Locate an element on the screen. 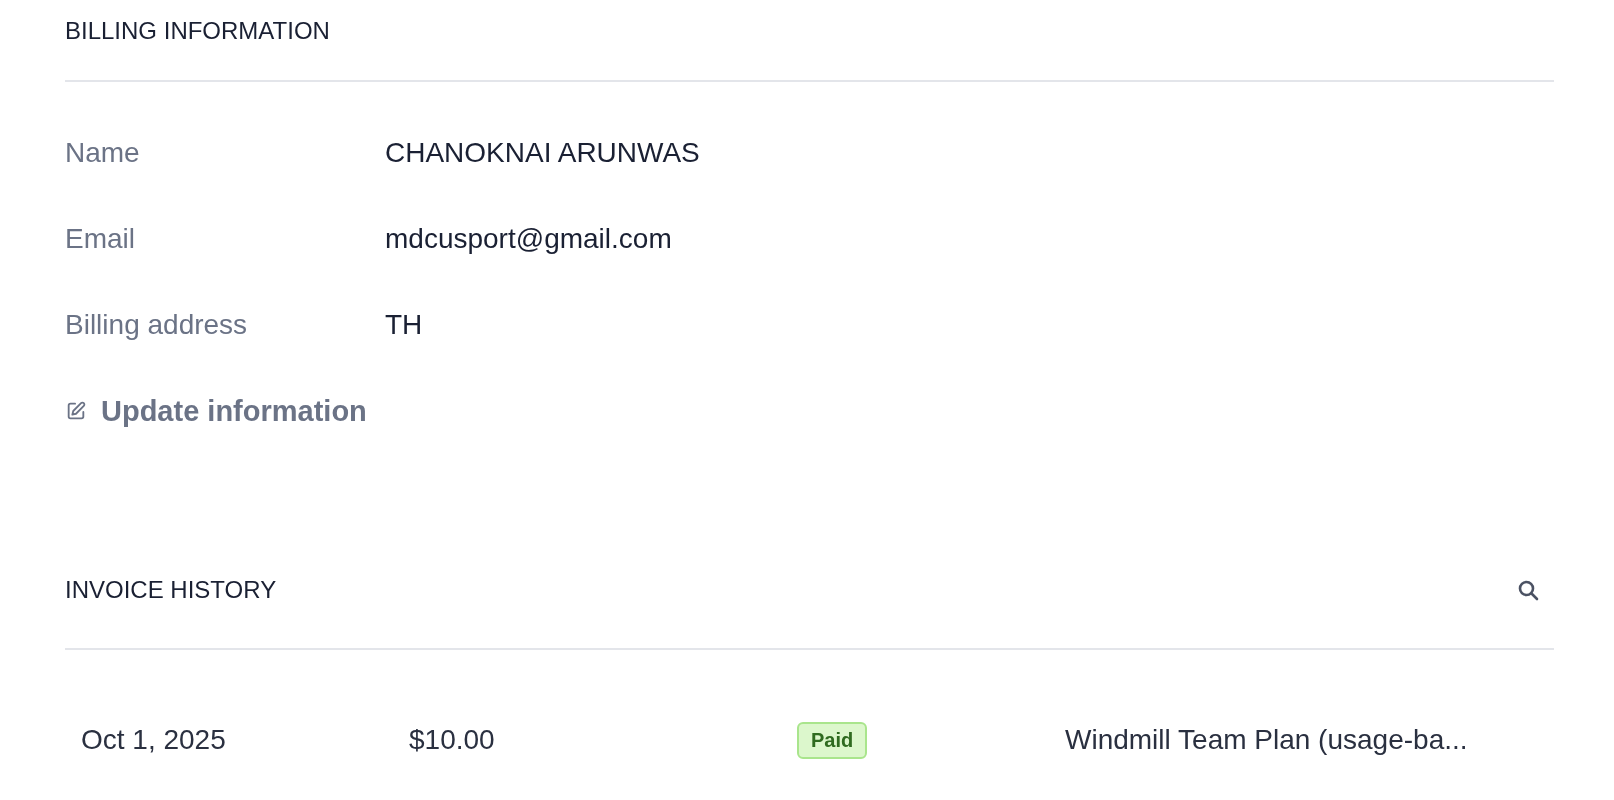 Image resolution: width=1614 pixels, height=800 pixels. search-icon is located at coordinates (1528, 590).